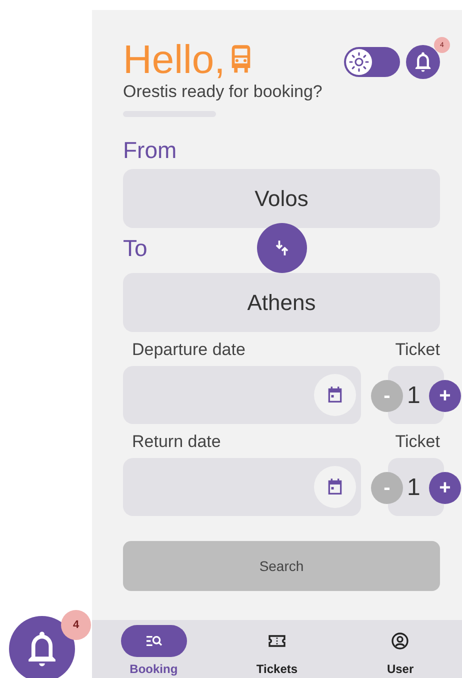 Image resolution: width=462 pixels, height=678 pixels. I want to click on swap-button, so click(282, 248).